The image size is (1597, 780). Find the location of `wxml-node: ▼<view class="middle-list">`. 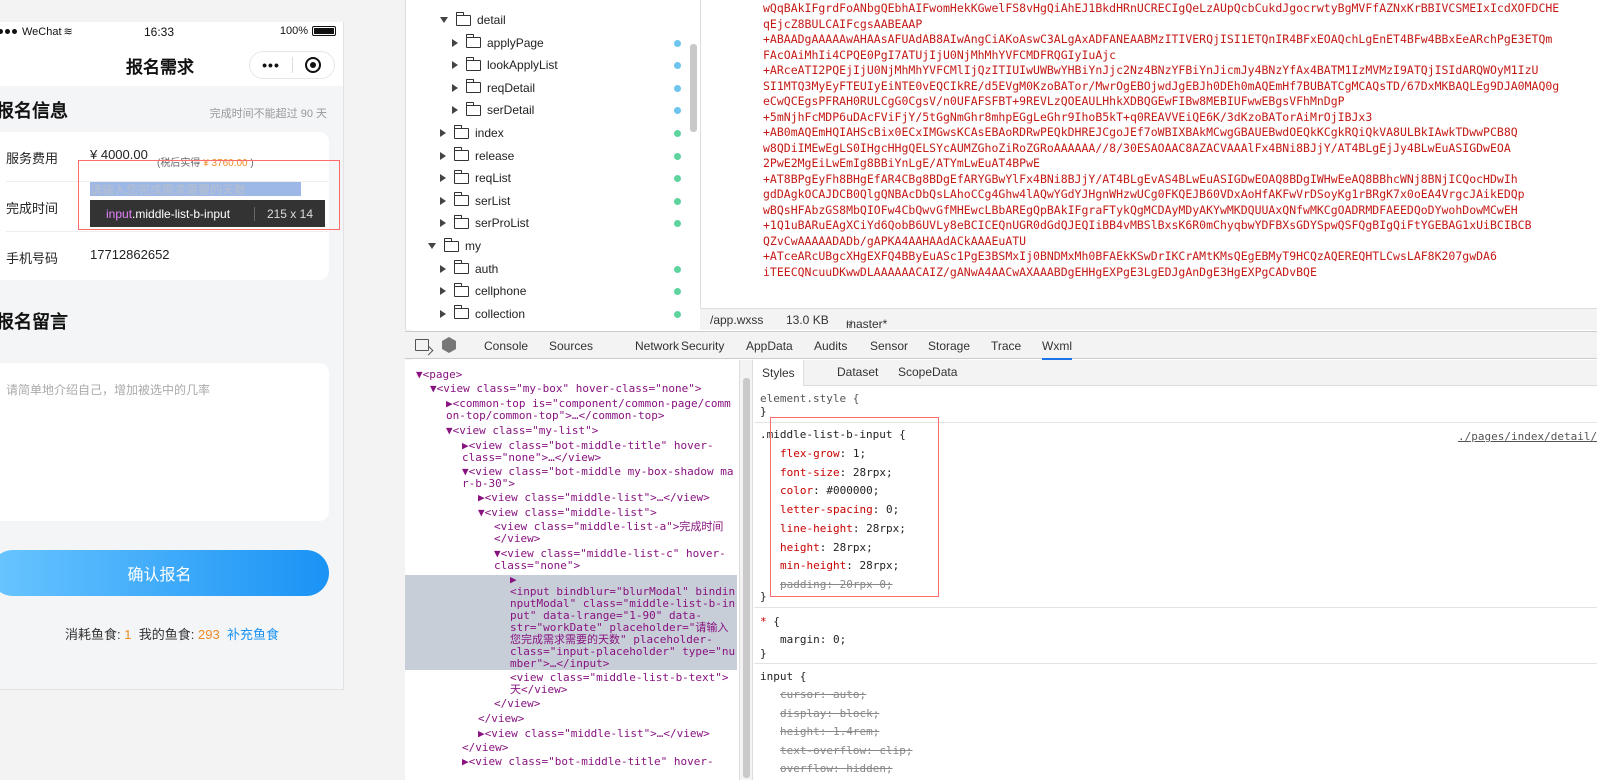

wxml-node: ▼<view class="middle-list"> is located at coordinates (567, 513).